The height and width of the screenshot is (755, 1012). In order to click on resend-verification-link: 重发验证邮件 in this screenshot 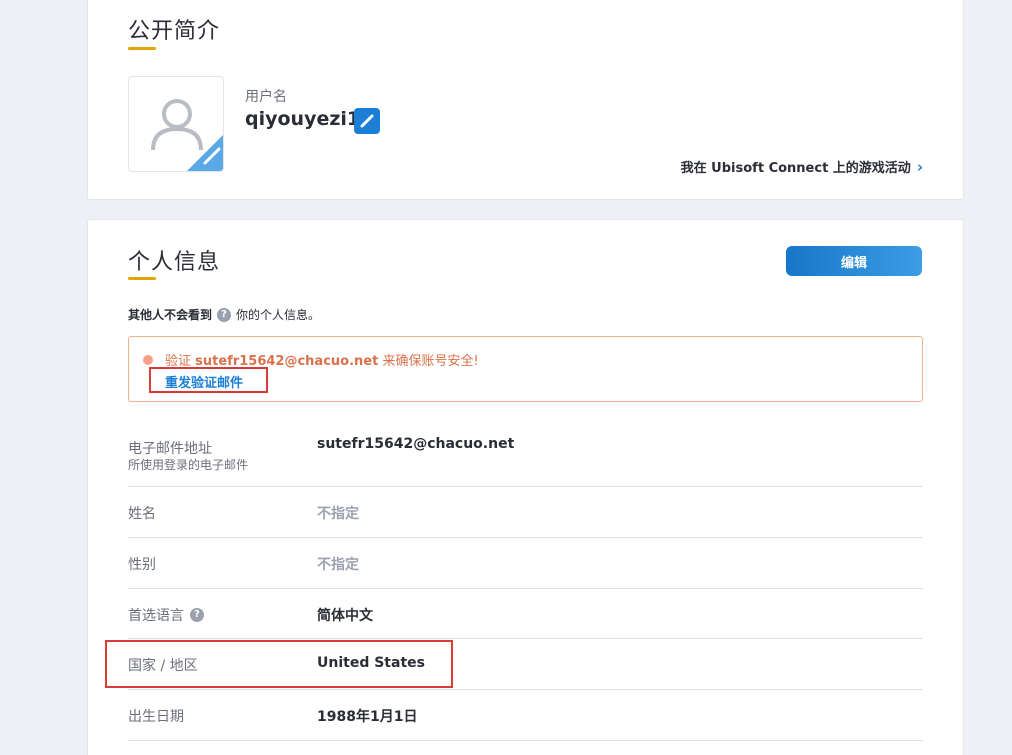, I will do `click(204, 381)`.